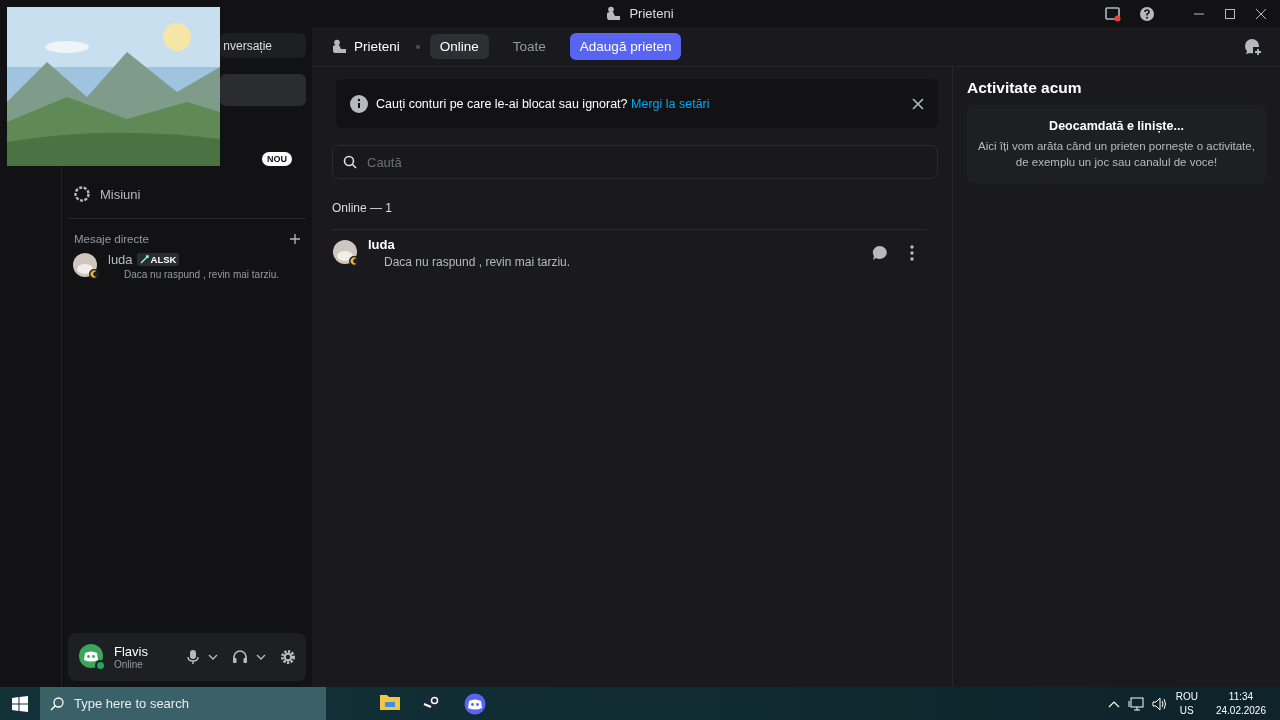 The height and width of the screenshot is (720, 1280). I want to click on sword-icon, so click(144, 259).